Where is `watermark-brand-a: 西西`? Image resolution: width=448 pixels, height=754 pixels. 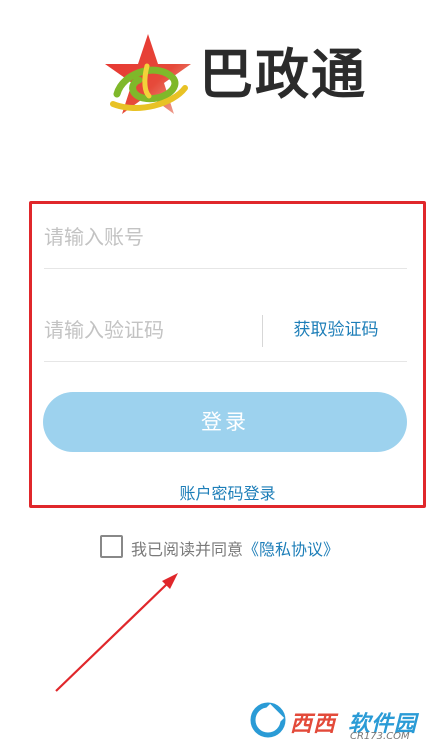 watermark-brand-a: 西西 is located at coordinates (313, 724).